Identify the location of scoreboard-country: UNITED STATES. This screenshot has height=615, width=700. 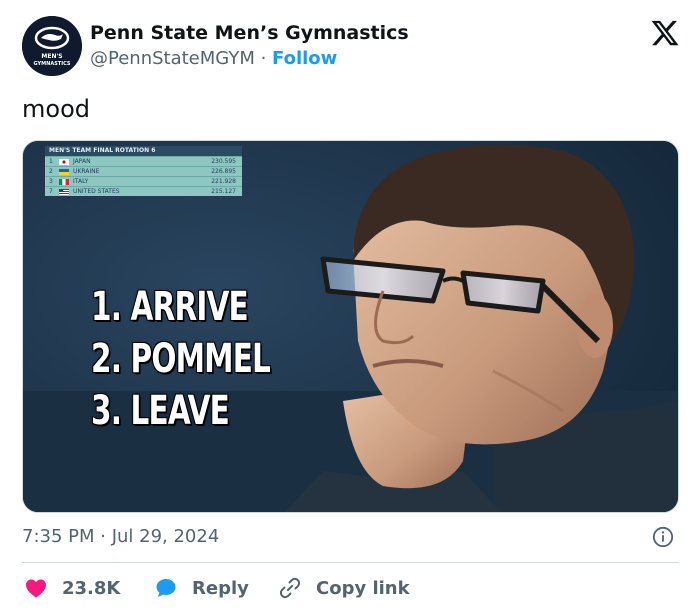
(96, 191).